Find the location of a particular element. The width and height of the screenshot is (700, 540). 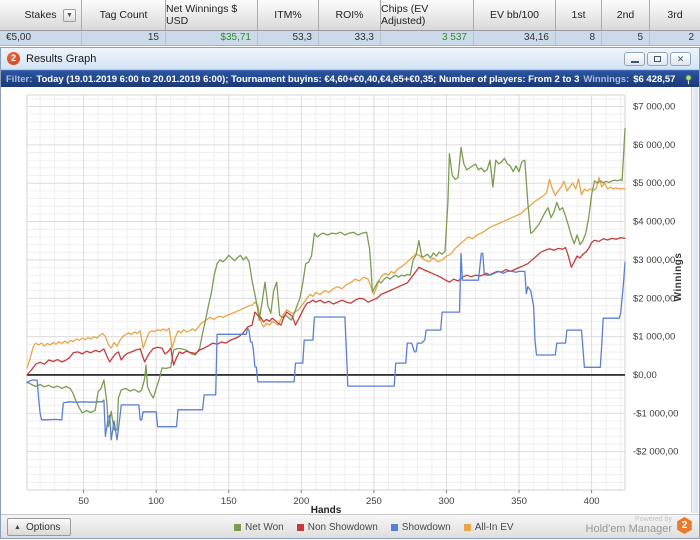

x-tick-label: 300 is located at coordinates (447, 501).